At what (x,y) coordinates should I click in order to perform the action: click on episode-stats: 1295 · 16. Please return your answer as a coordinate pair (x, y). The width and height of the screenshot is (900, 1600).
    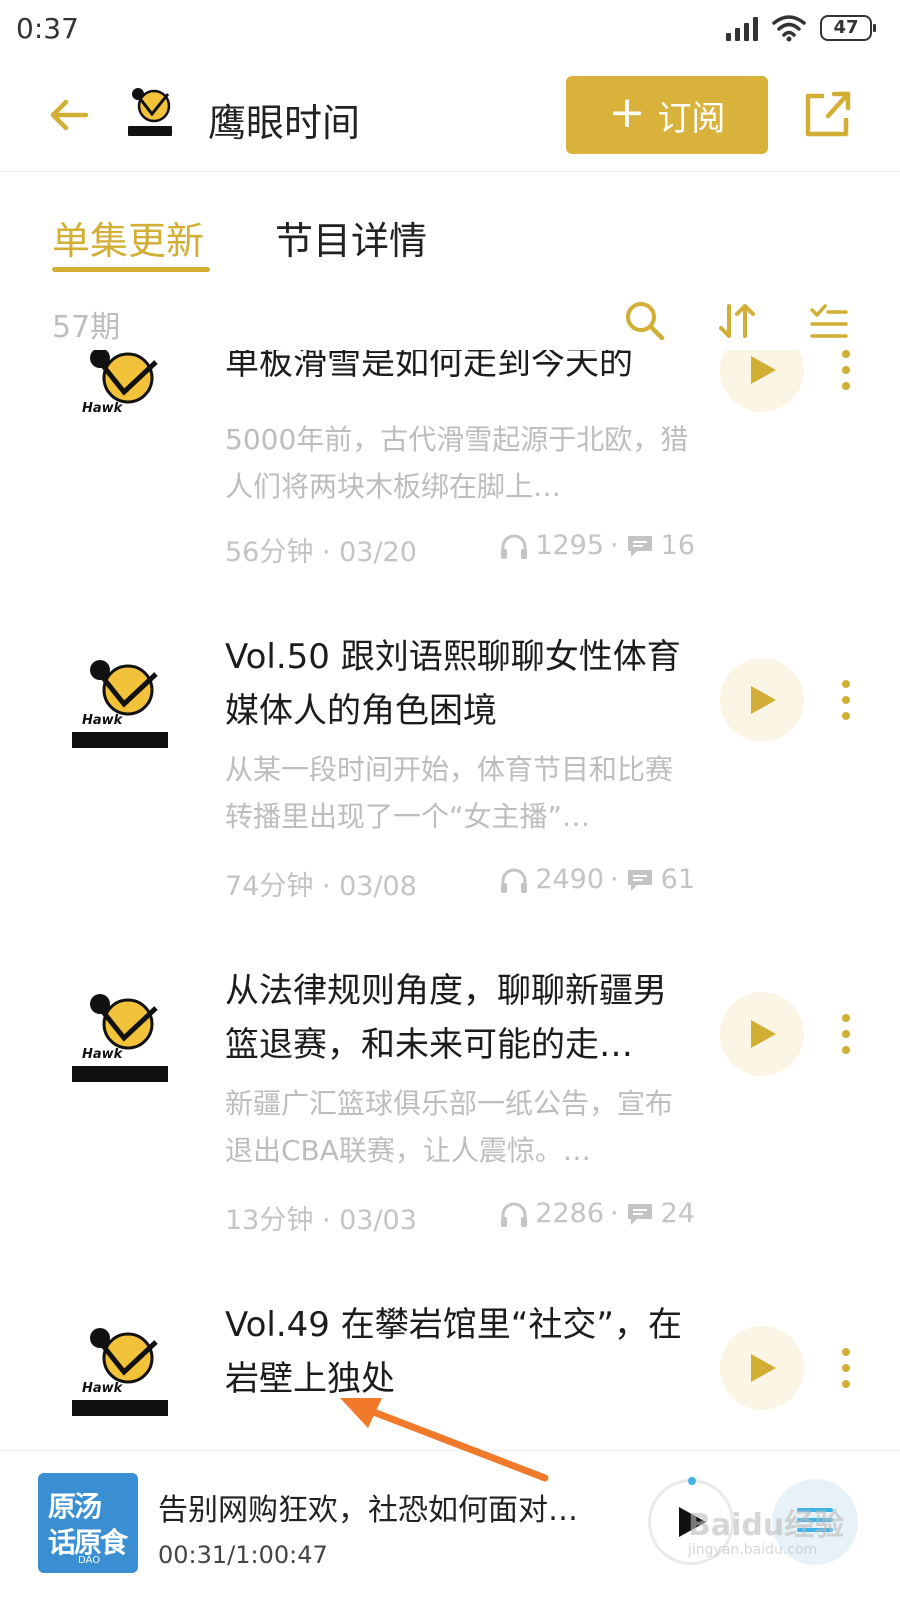
    Looking at the image, I should click on (597, 545).